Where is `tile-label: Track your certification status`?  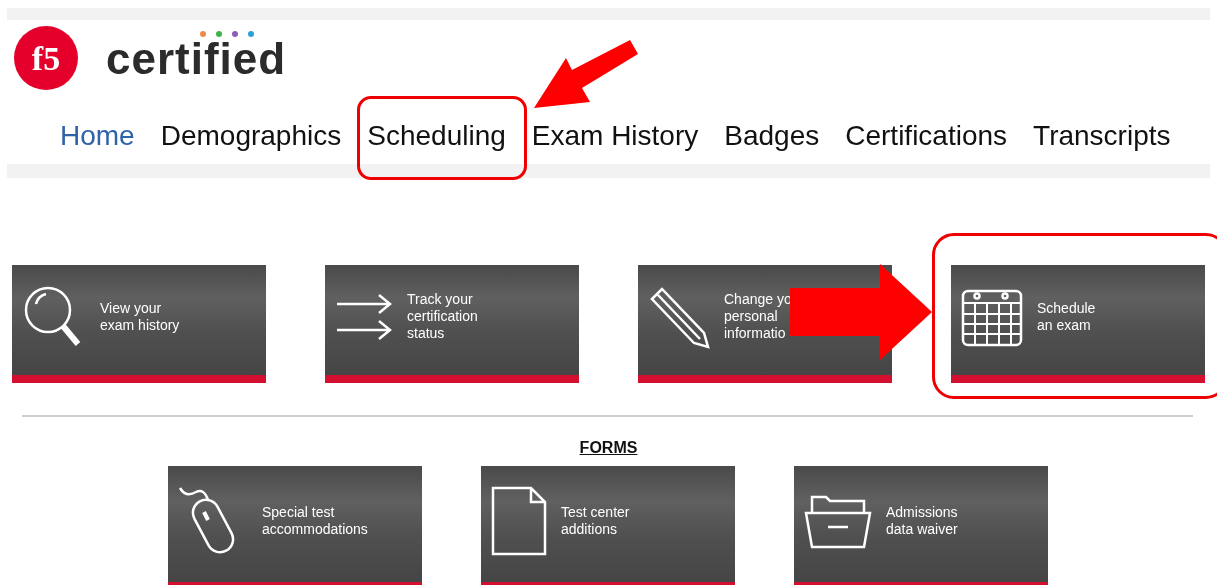
tile-label: Track your certification status is located at coordinates (442, 316).